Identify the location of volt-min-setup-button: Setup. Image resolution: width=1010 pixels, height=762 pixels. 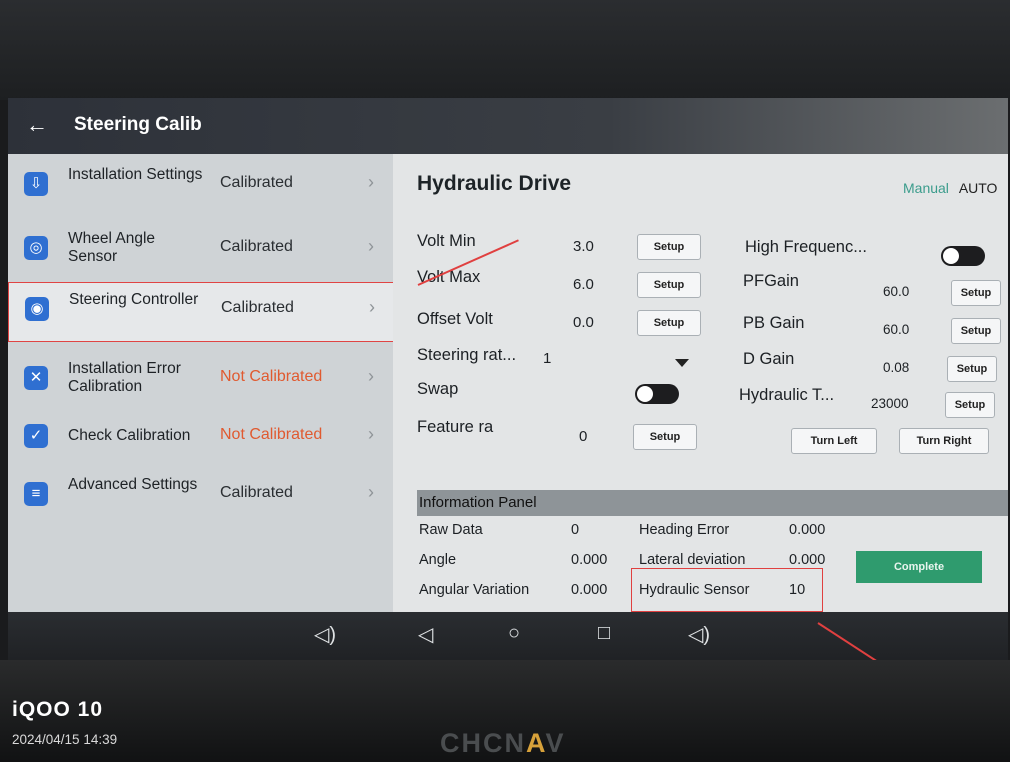
(669, 247).